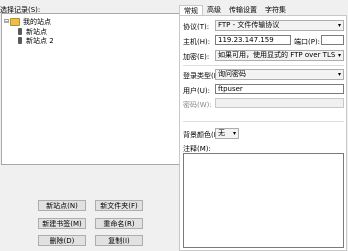 The height and width of the screenshot is (251, 348). I want to click on delete-button: 删除(D), so click(62, 240).